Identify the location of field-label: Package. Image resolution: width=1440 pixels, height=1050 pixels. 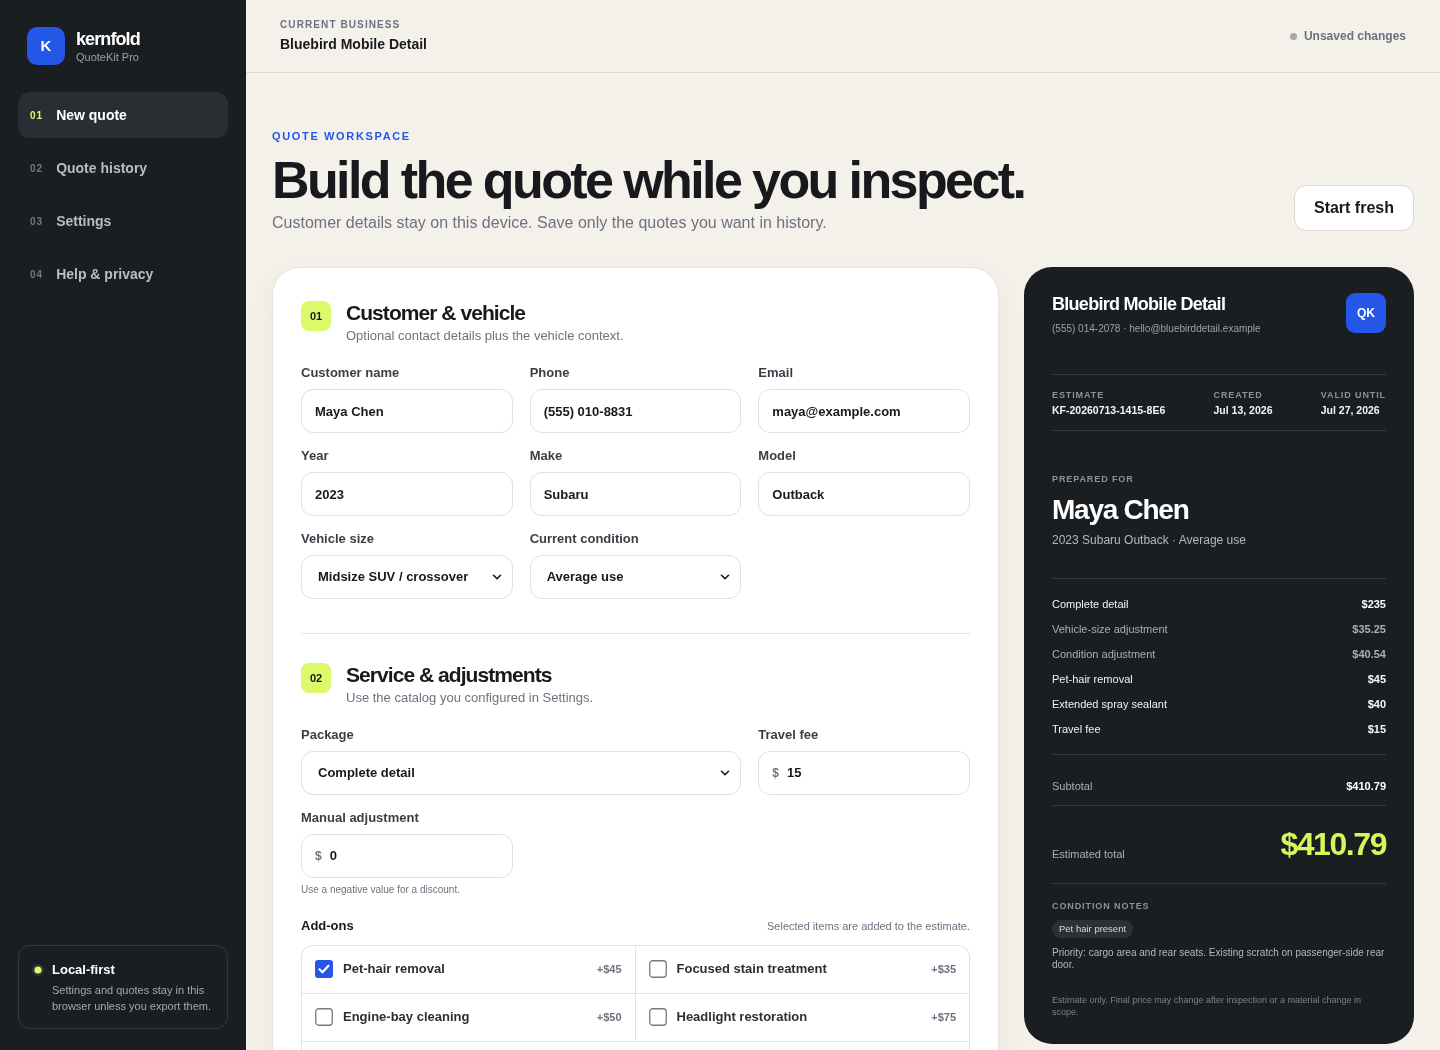
(328, 735).